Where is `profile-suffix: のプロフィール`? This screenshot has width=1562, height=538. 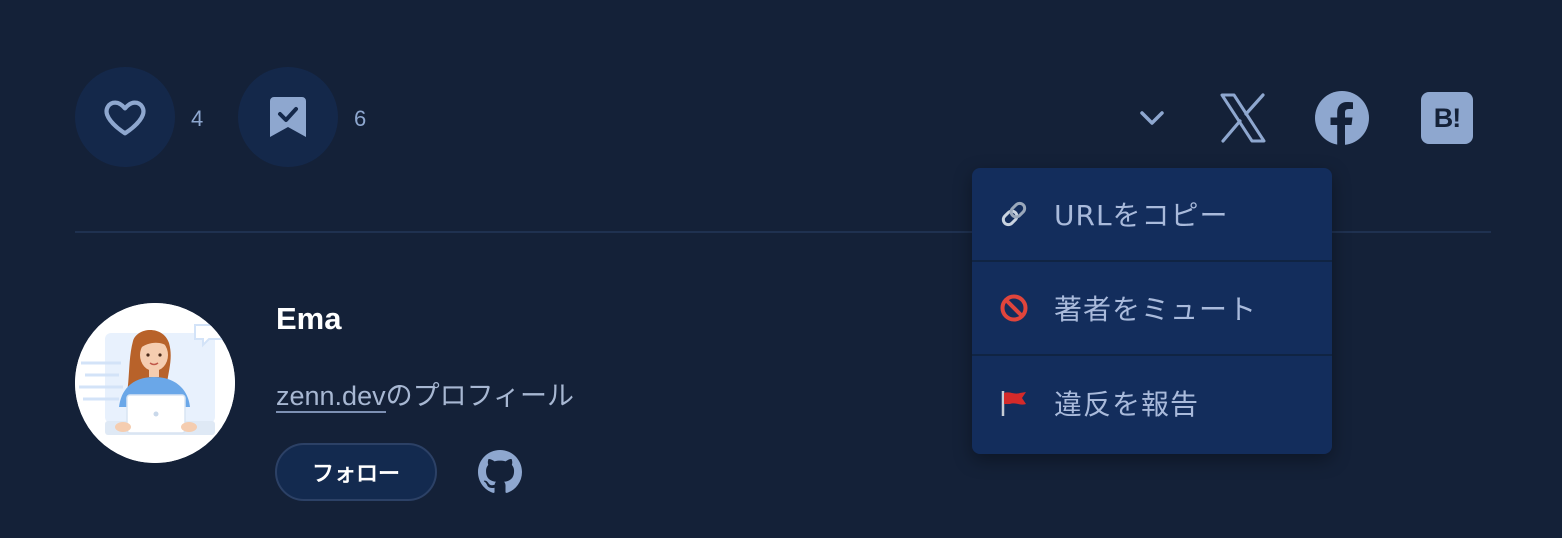 profile-suffix: のプロフィール is located at coordinates (480, 396).